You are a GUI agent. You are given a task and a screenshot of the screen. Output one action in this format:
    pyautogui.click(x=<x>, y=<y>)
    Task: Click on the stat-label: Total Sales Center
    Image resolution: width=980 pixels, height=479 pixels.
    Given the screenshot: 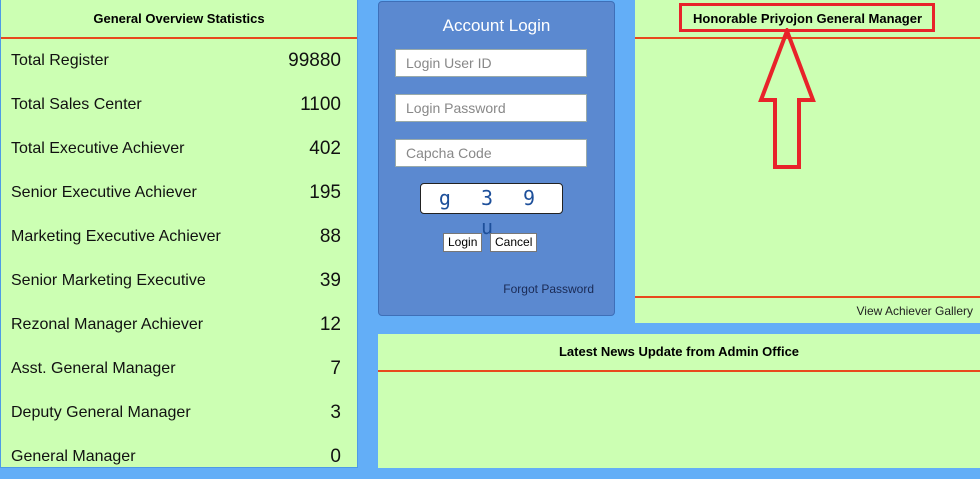 What is the action you would take?
    pyautogui.click(x=76, y=104)
    